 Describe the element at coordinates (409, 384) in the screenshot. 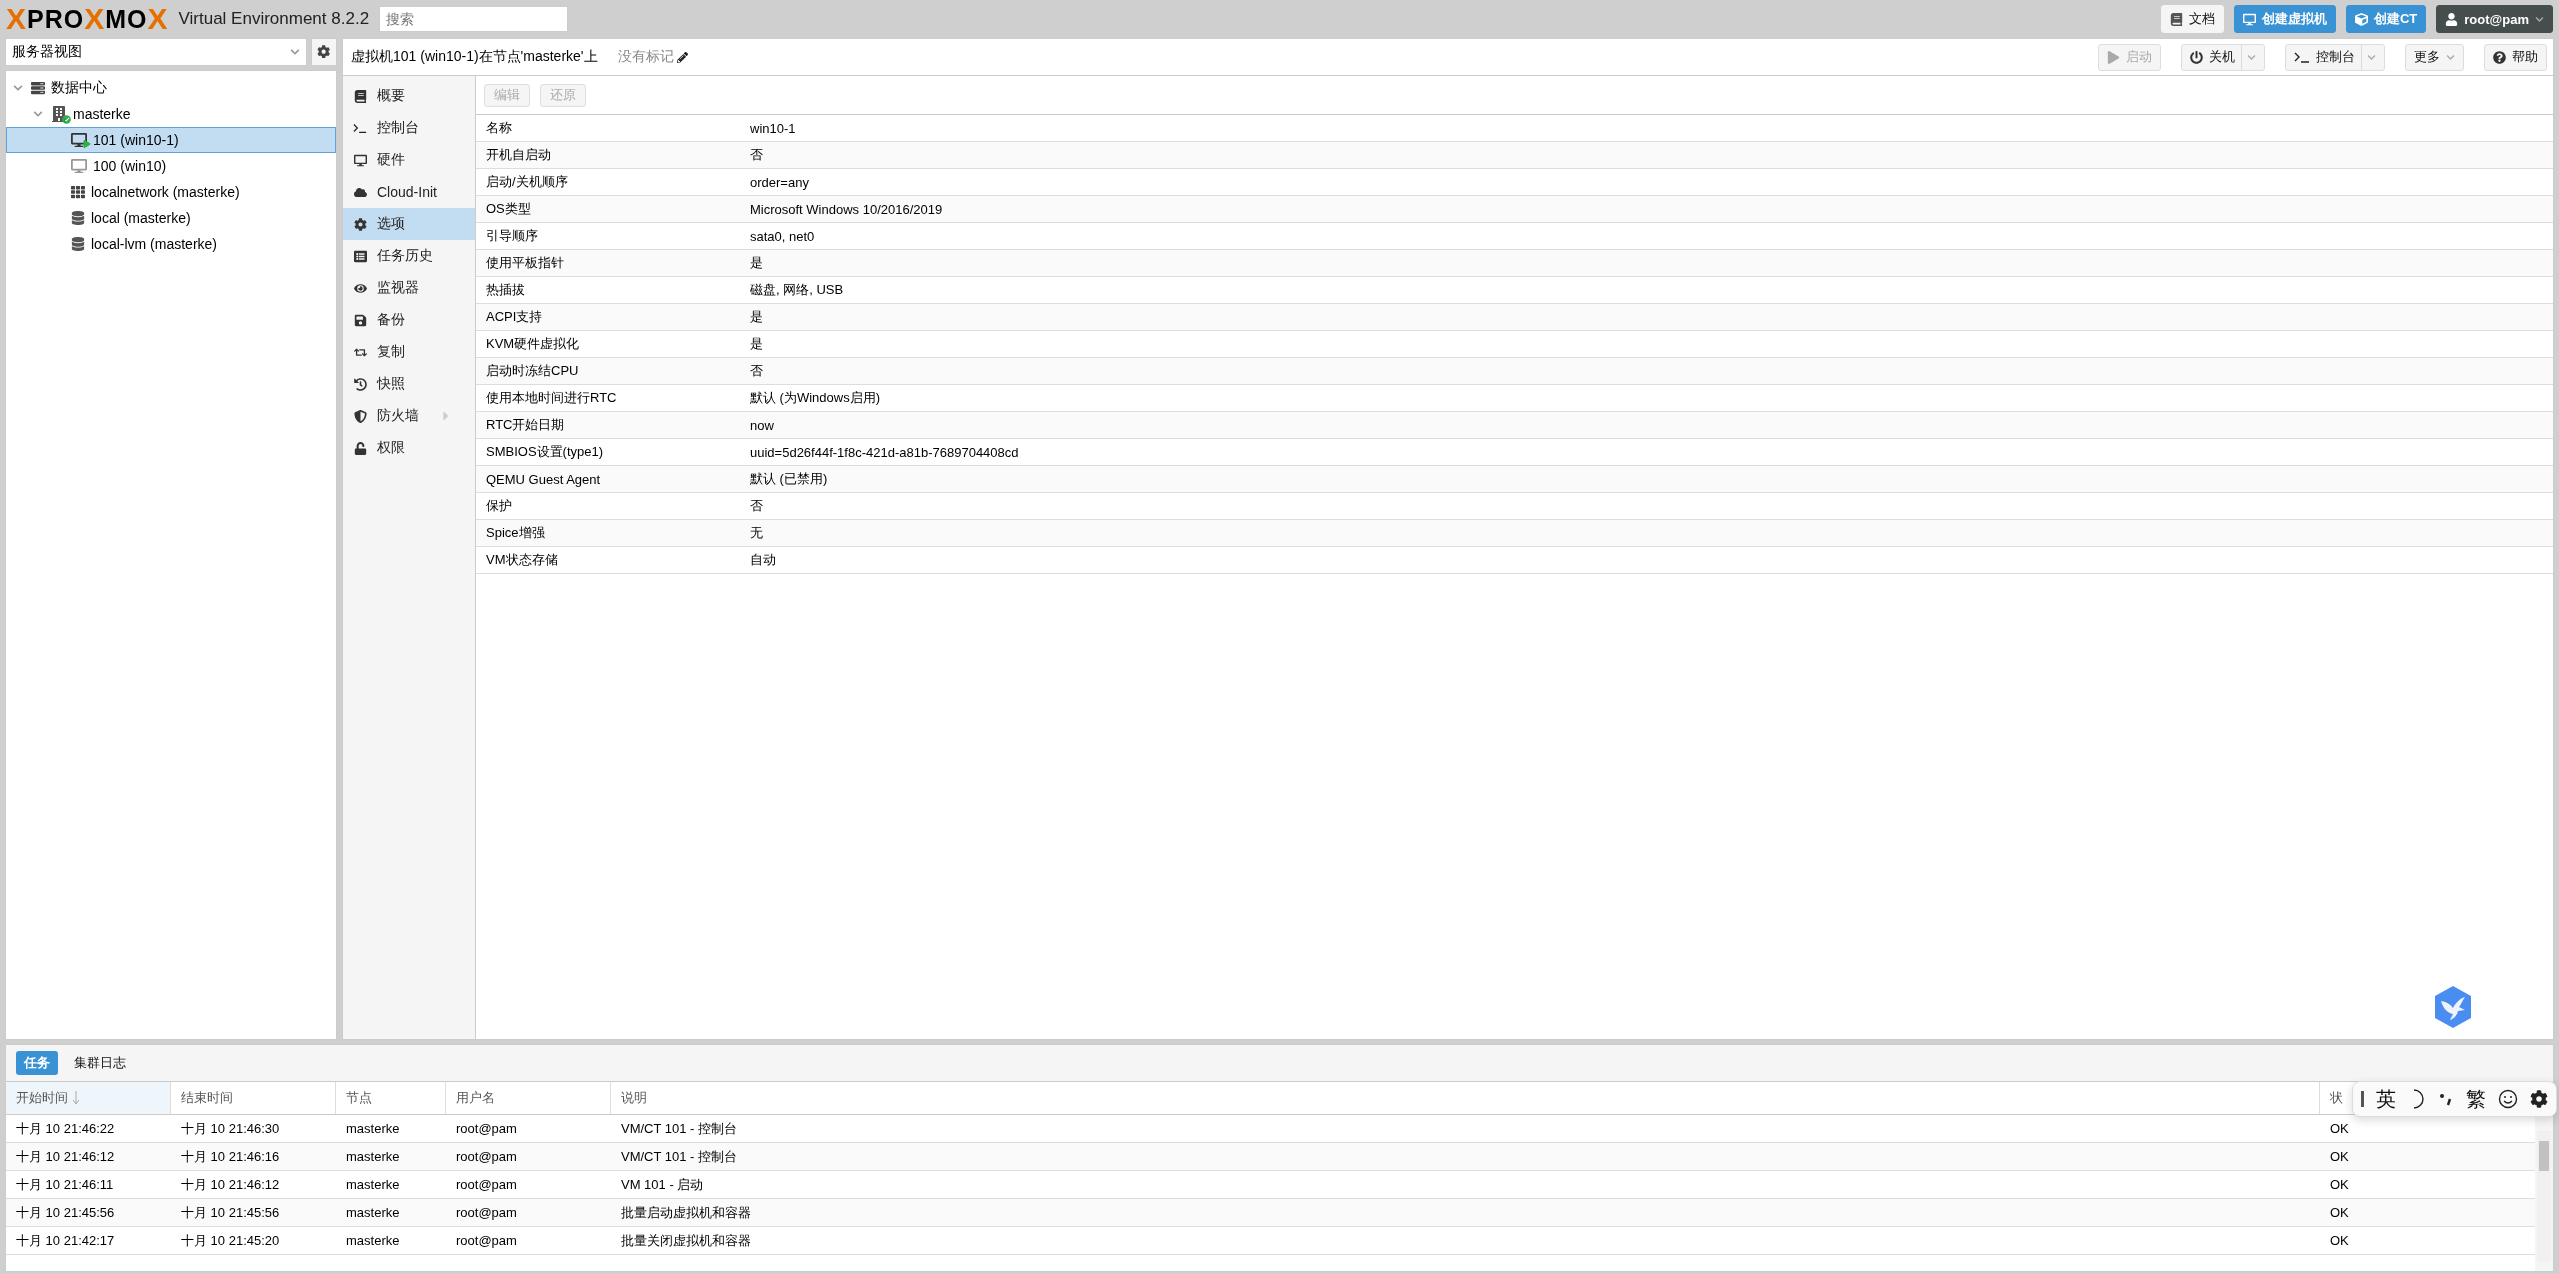

I see `menu-item: 快照` at that location.